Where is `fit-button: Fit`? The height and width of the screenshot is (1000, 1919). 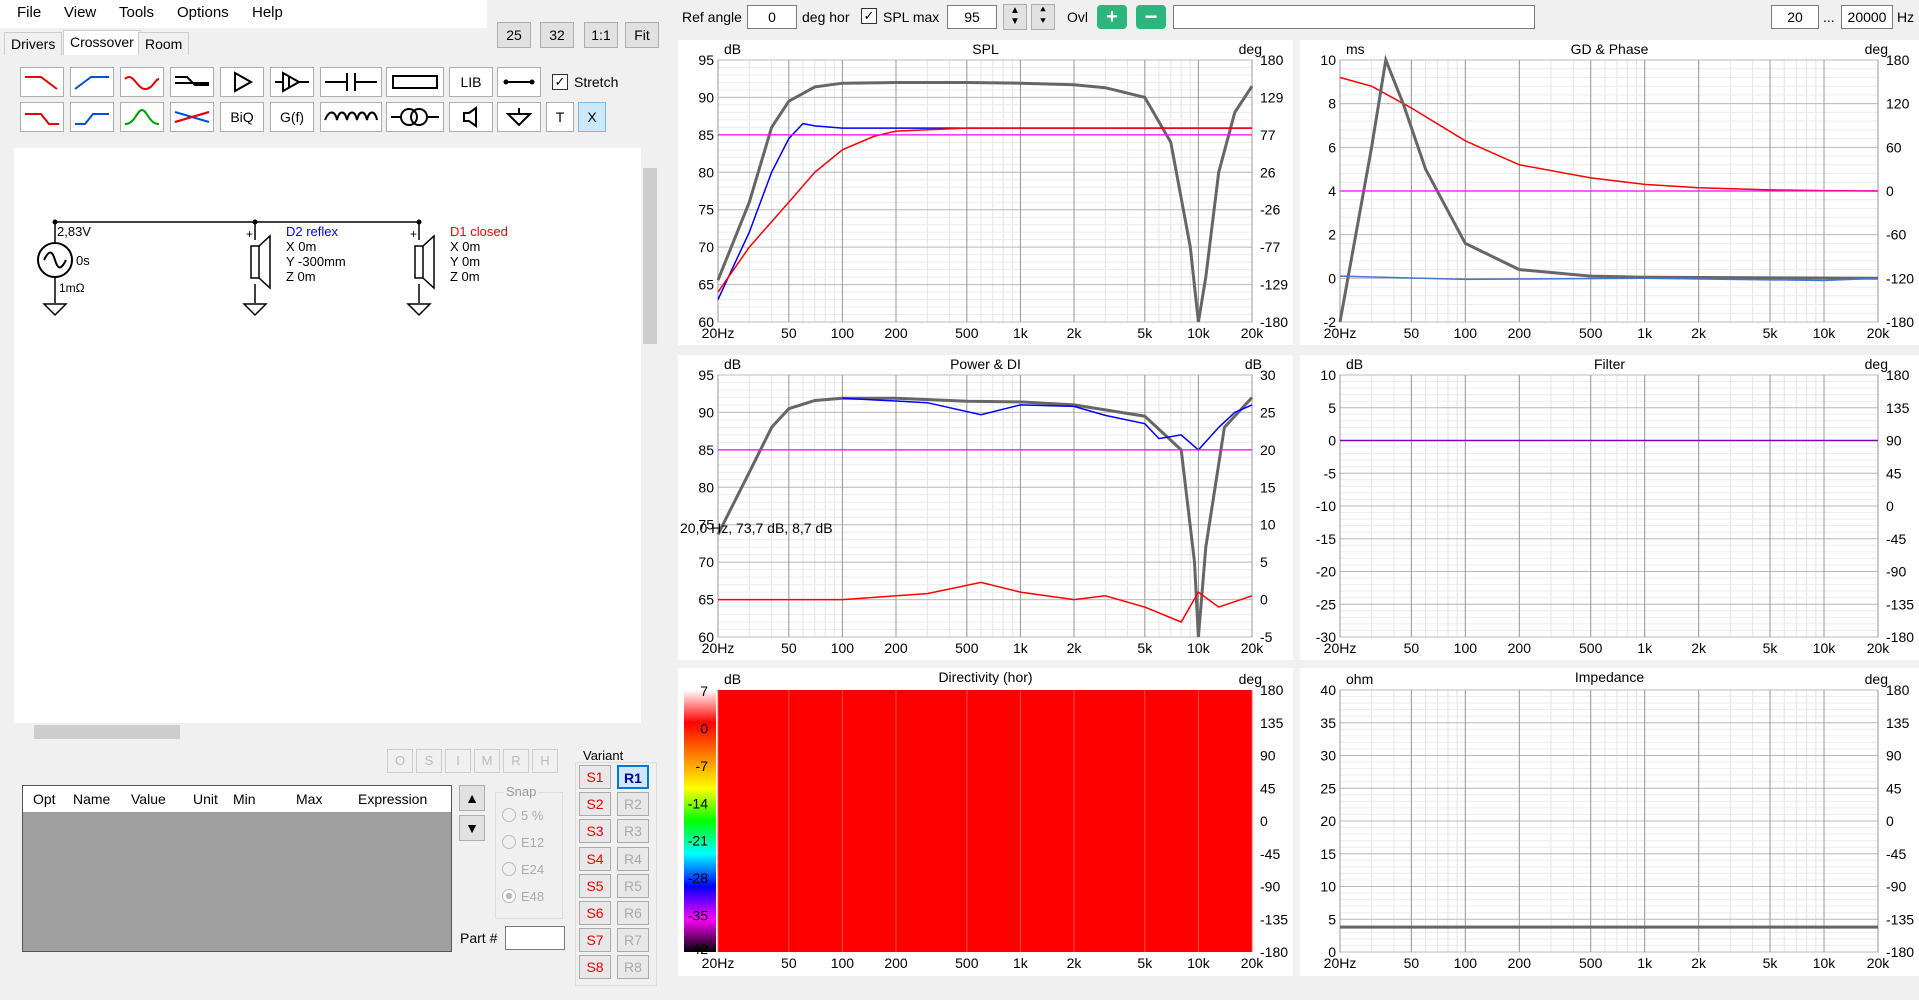 fit-button: Fit is located at coordinates (642, 35).